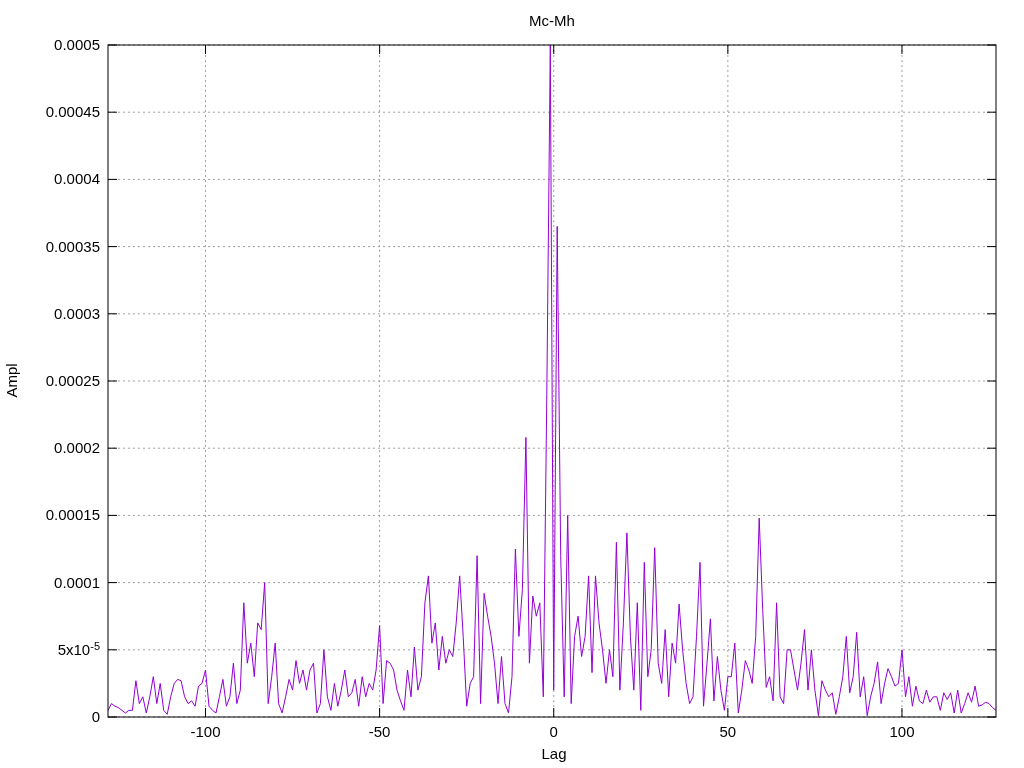 This screenshot has width=1024, height=768. I want to click on y-tick-label: 0.0005, so click(77, 45).